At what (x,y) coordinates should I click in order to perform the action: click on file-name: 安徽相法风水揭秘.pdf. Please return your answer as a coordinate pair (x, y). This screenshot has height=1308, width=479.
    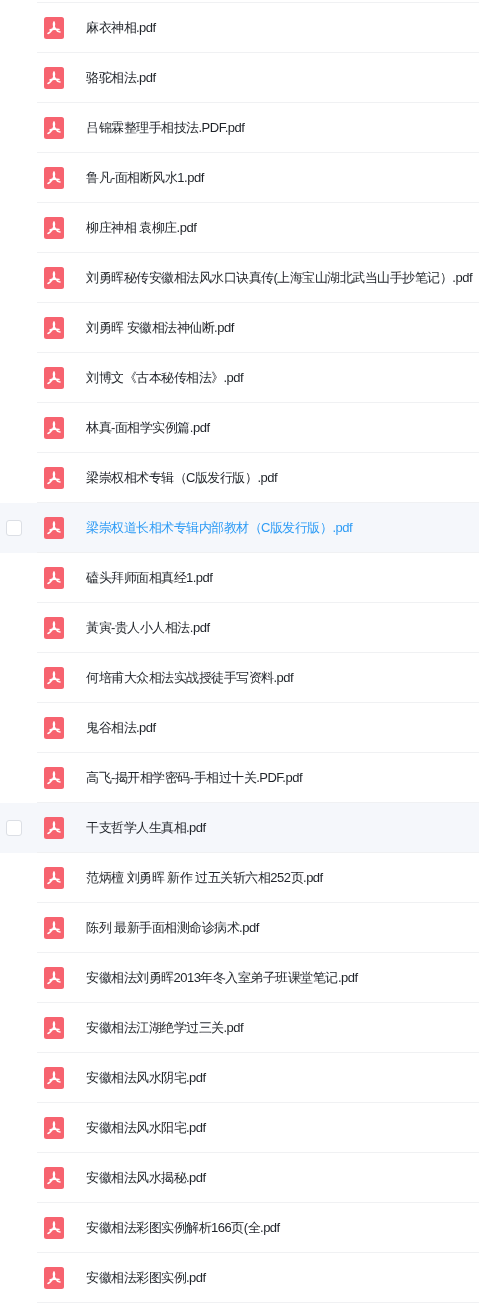
    Looking at the image, I should click on (146, 1177).